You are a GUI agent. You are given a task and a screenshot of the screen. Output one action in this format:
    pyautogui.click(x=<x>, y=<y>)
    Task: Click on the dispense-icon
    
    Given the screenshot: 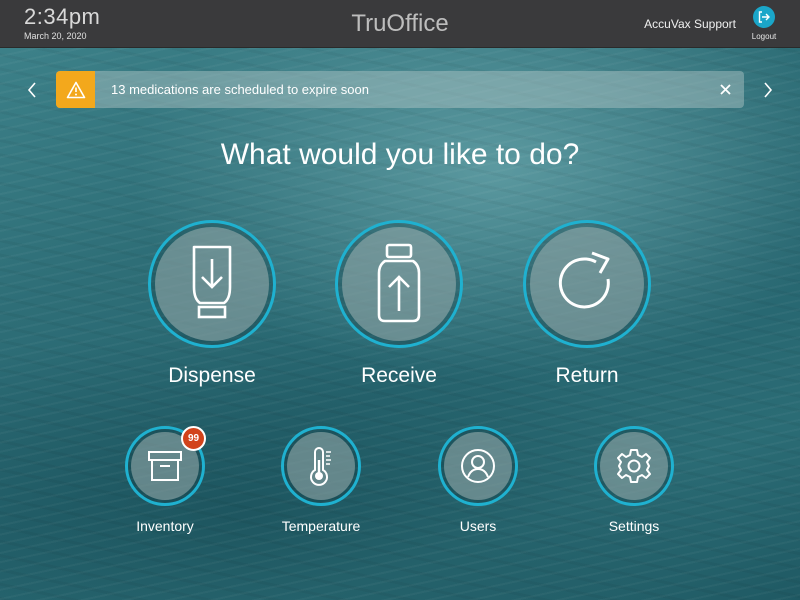 What is the action you would take?
    pyautogui.click(x=212, y=282)
    